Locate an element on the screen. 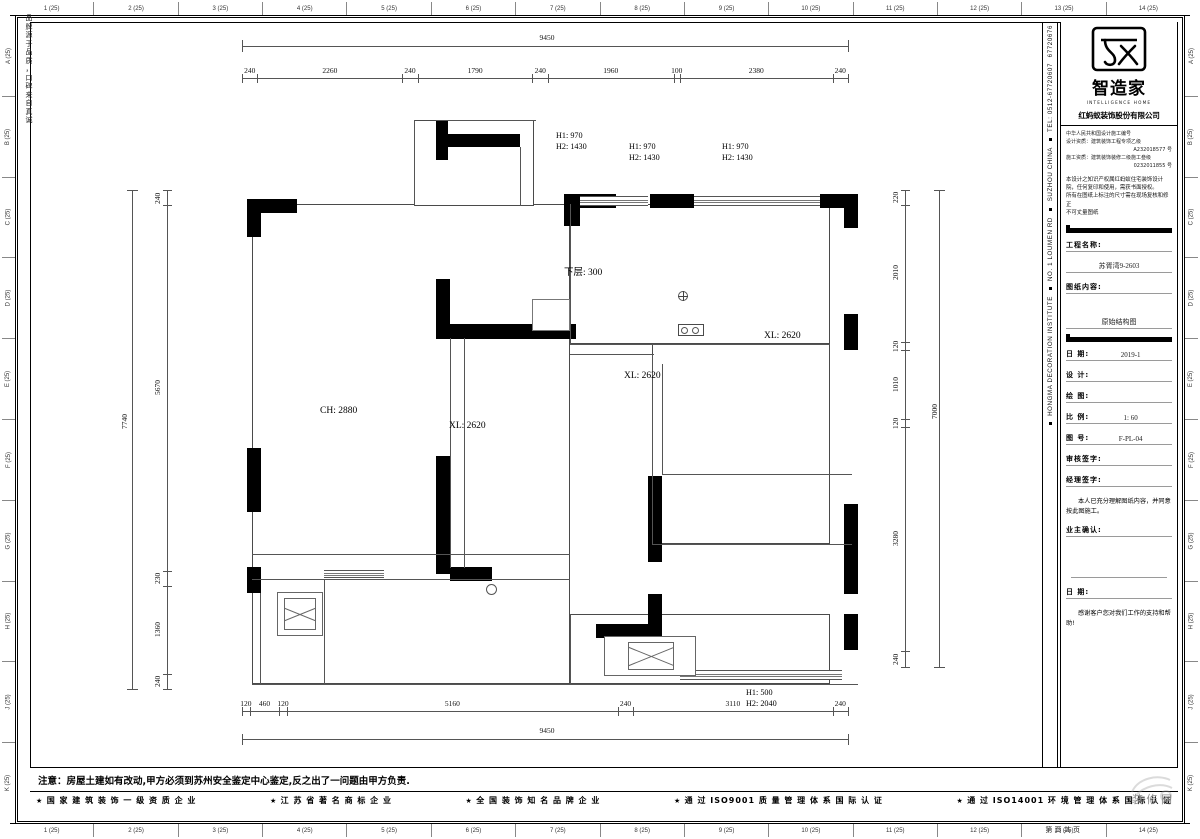 The image size is (1200, 839). meta-field-row: 设 计: is located at coordinates (1119, 374).